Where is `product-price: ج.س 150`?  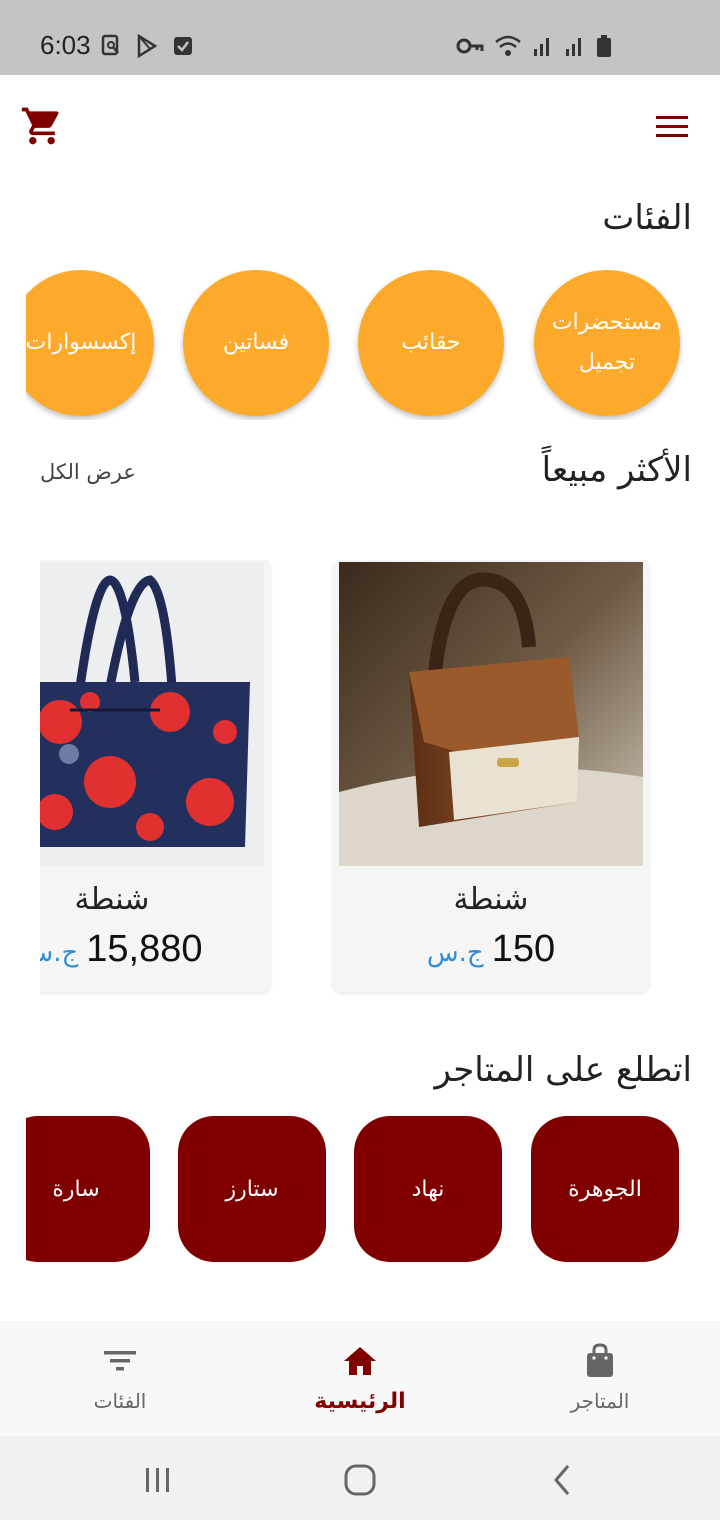
product-price: ج.س 150 is located at coordinates (491, 949).